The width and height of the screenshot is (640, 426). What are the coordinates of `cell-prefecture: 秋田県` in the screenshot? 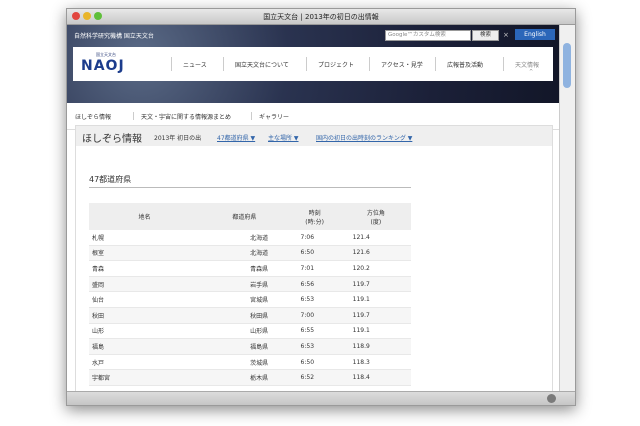 It's located at (244, 315).